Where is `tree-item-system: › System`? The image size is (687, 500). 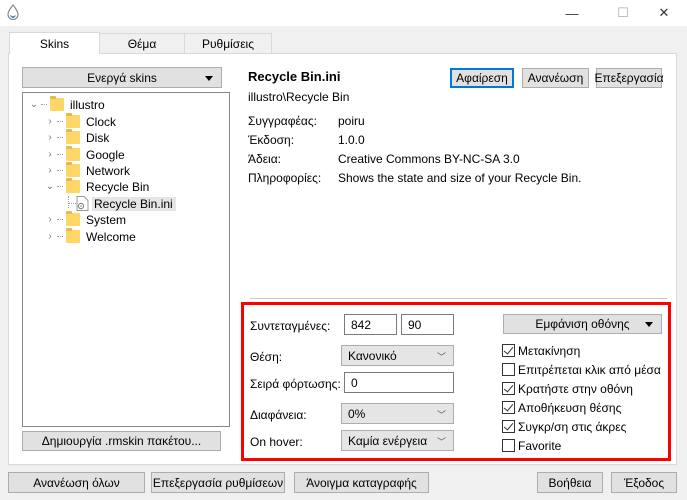
tree-item-system: › System is located at coordinates (85, 219).